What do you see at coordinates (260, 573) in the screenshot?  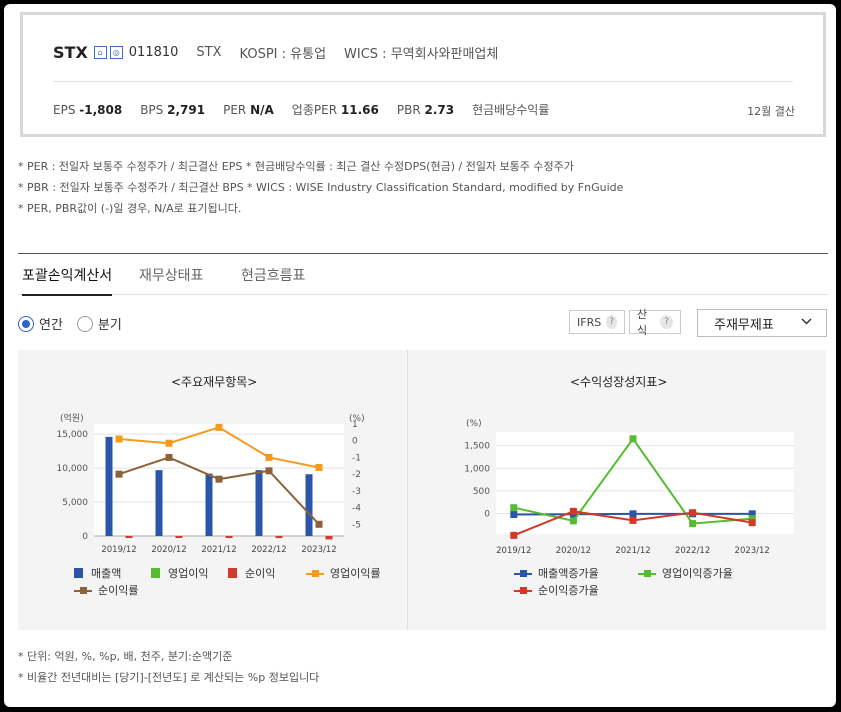 I see `legend-label: 순이익` at bounding box center [260, 573].